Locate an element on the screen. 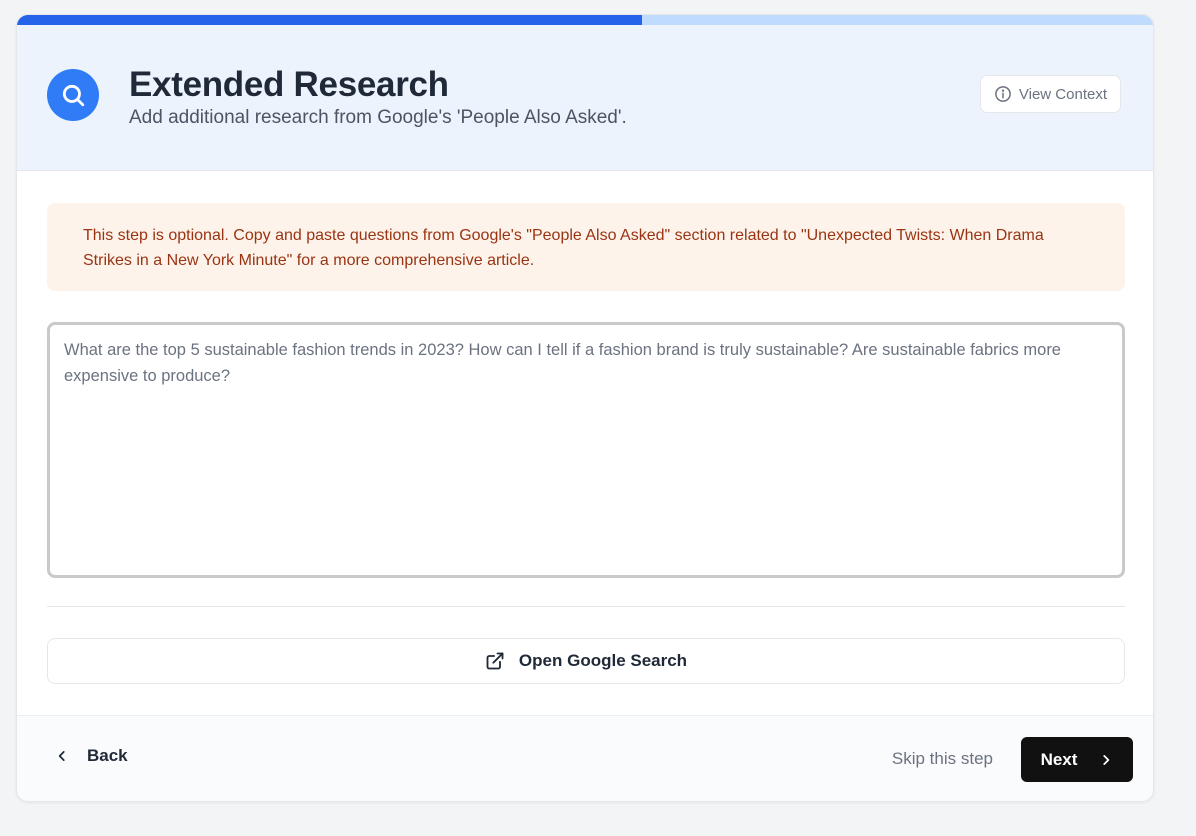 The width and height of the screenshot is (1196, 836). page-title: Extended Research is located at coordinates (289, 84).